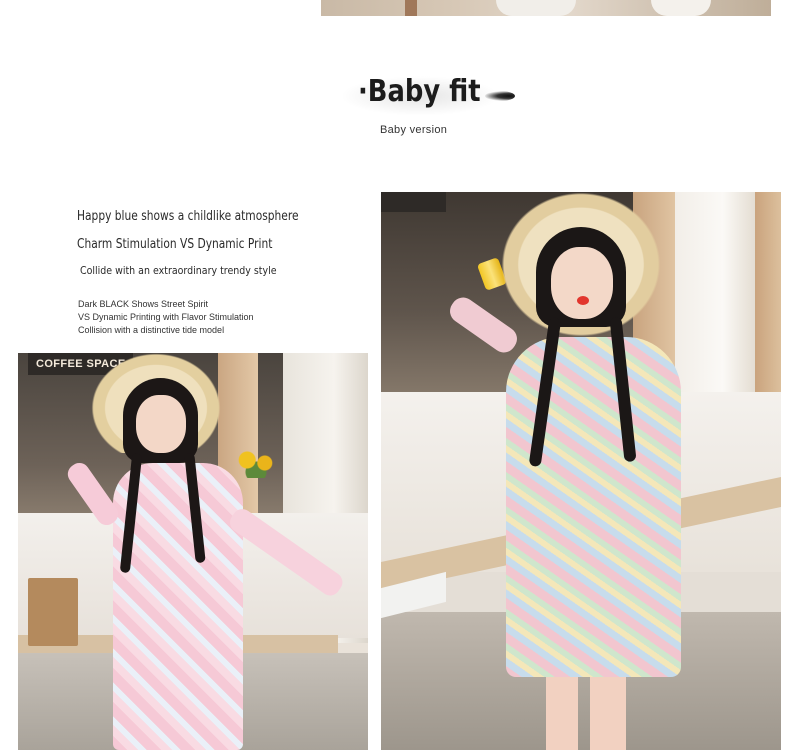 This screenshot has height=750, width=800. I want to click on paper-bag, so click(53, 612).